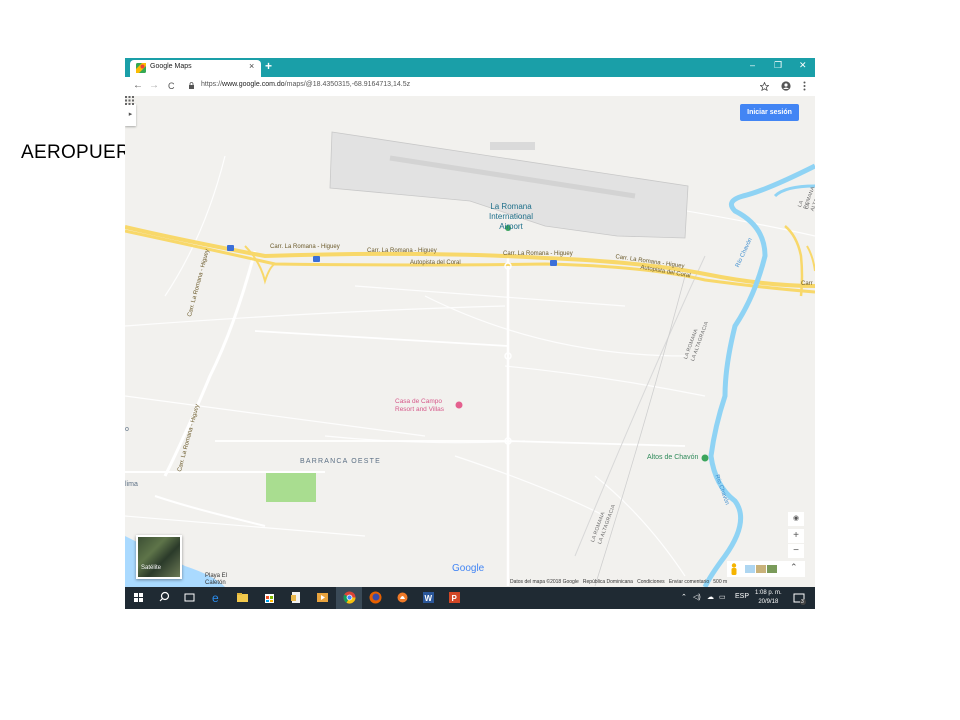 This screenshot has width=960, height=720. Describe the element at coordinates (768, 598) in the screenshot. I see `system-clock: 1:08 p. m. 20/9/18` at that location.